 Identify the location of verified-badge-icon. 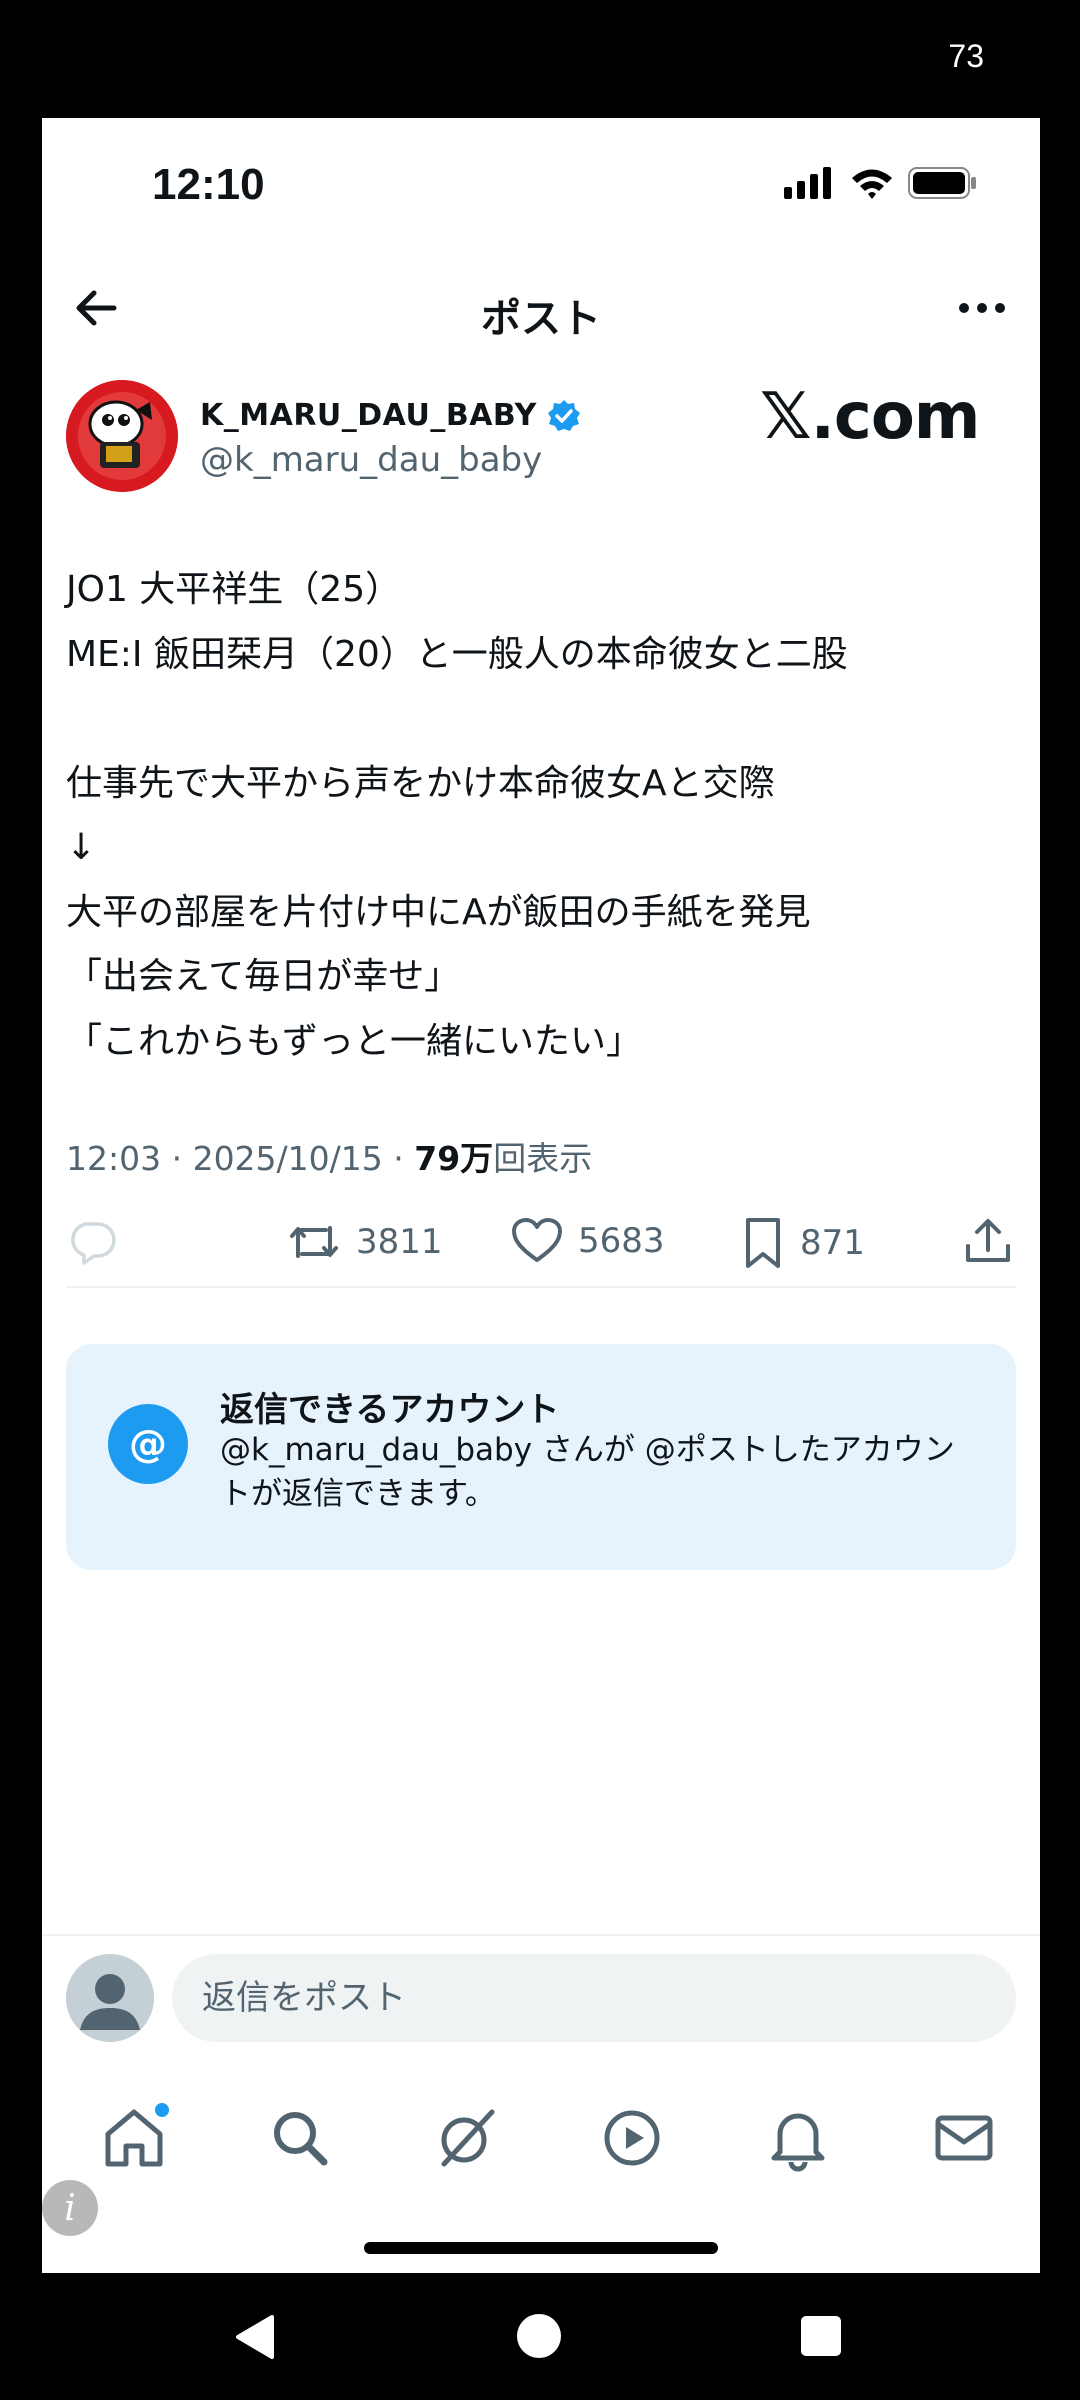
(563, 415).